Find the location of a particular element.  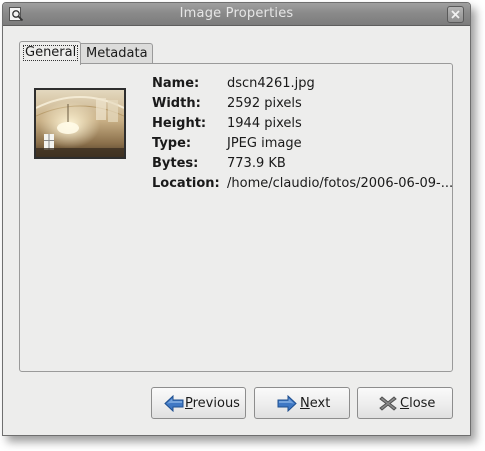

close-button: Close is located at coordinates (405, 403).